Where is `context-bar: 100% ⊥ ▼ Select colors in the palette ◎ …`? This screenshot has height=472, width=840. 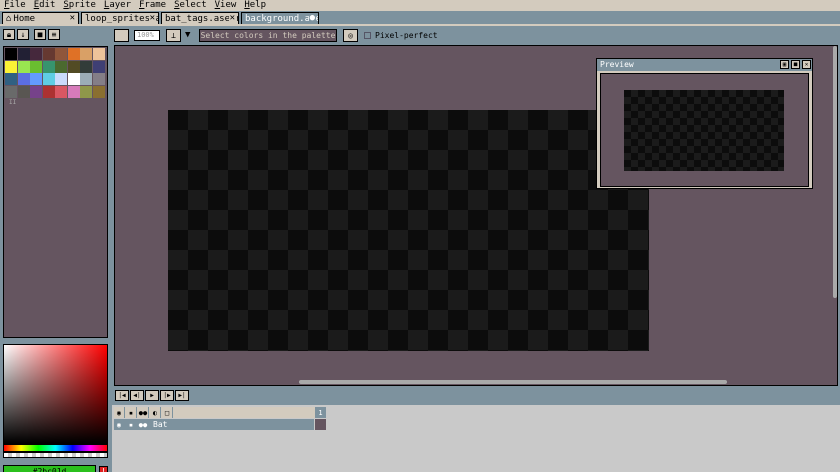 context-bar: 100% ⊥ ▼ Select colors in the palette ◎ … is located at coordinates (476, 35).